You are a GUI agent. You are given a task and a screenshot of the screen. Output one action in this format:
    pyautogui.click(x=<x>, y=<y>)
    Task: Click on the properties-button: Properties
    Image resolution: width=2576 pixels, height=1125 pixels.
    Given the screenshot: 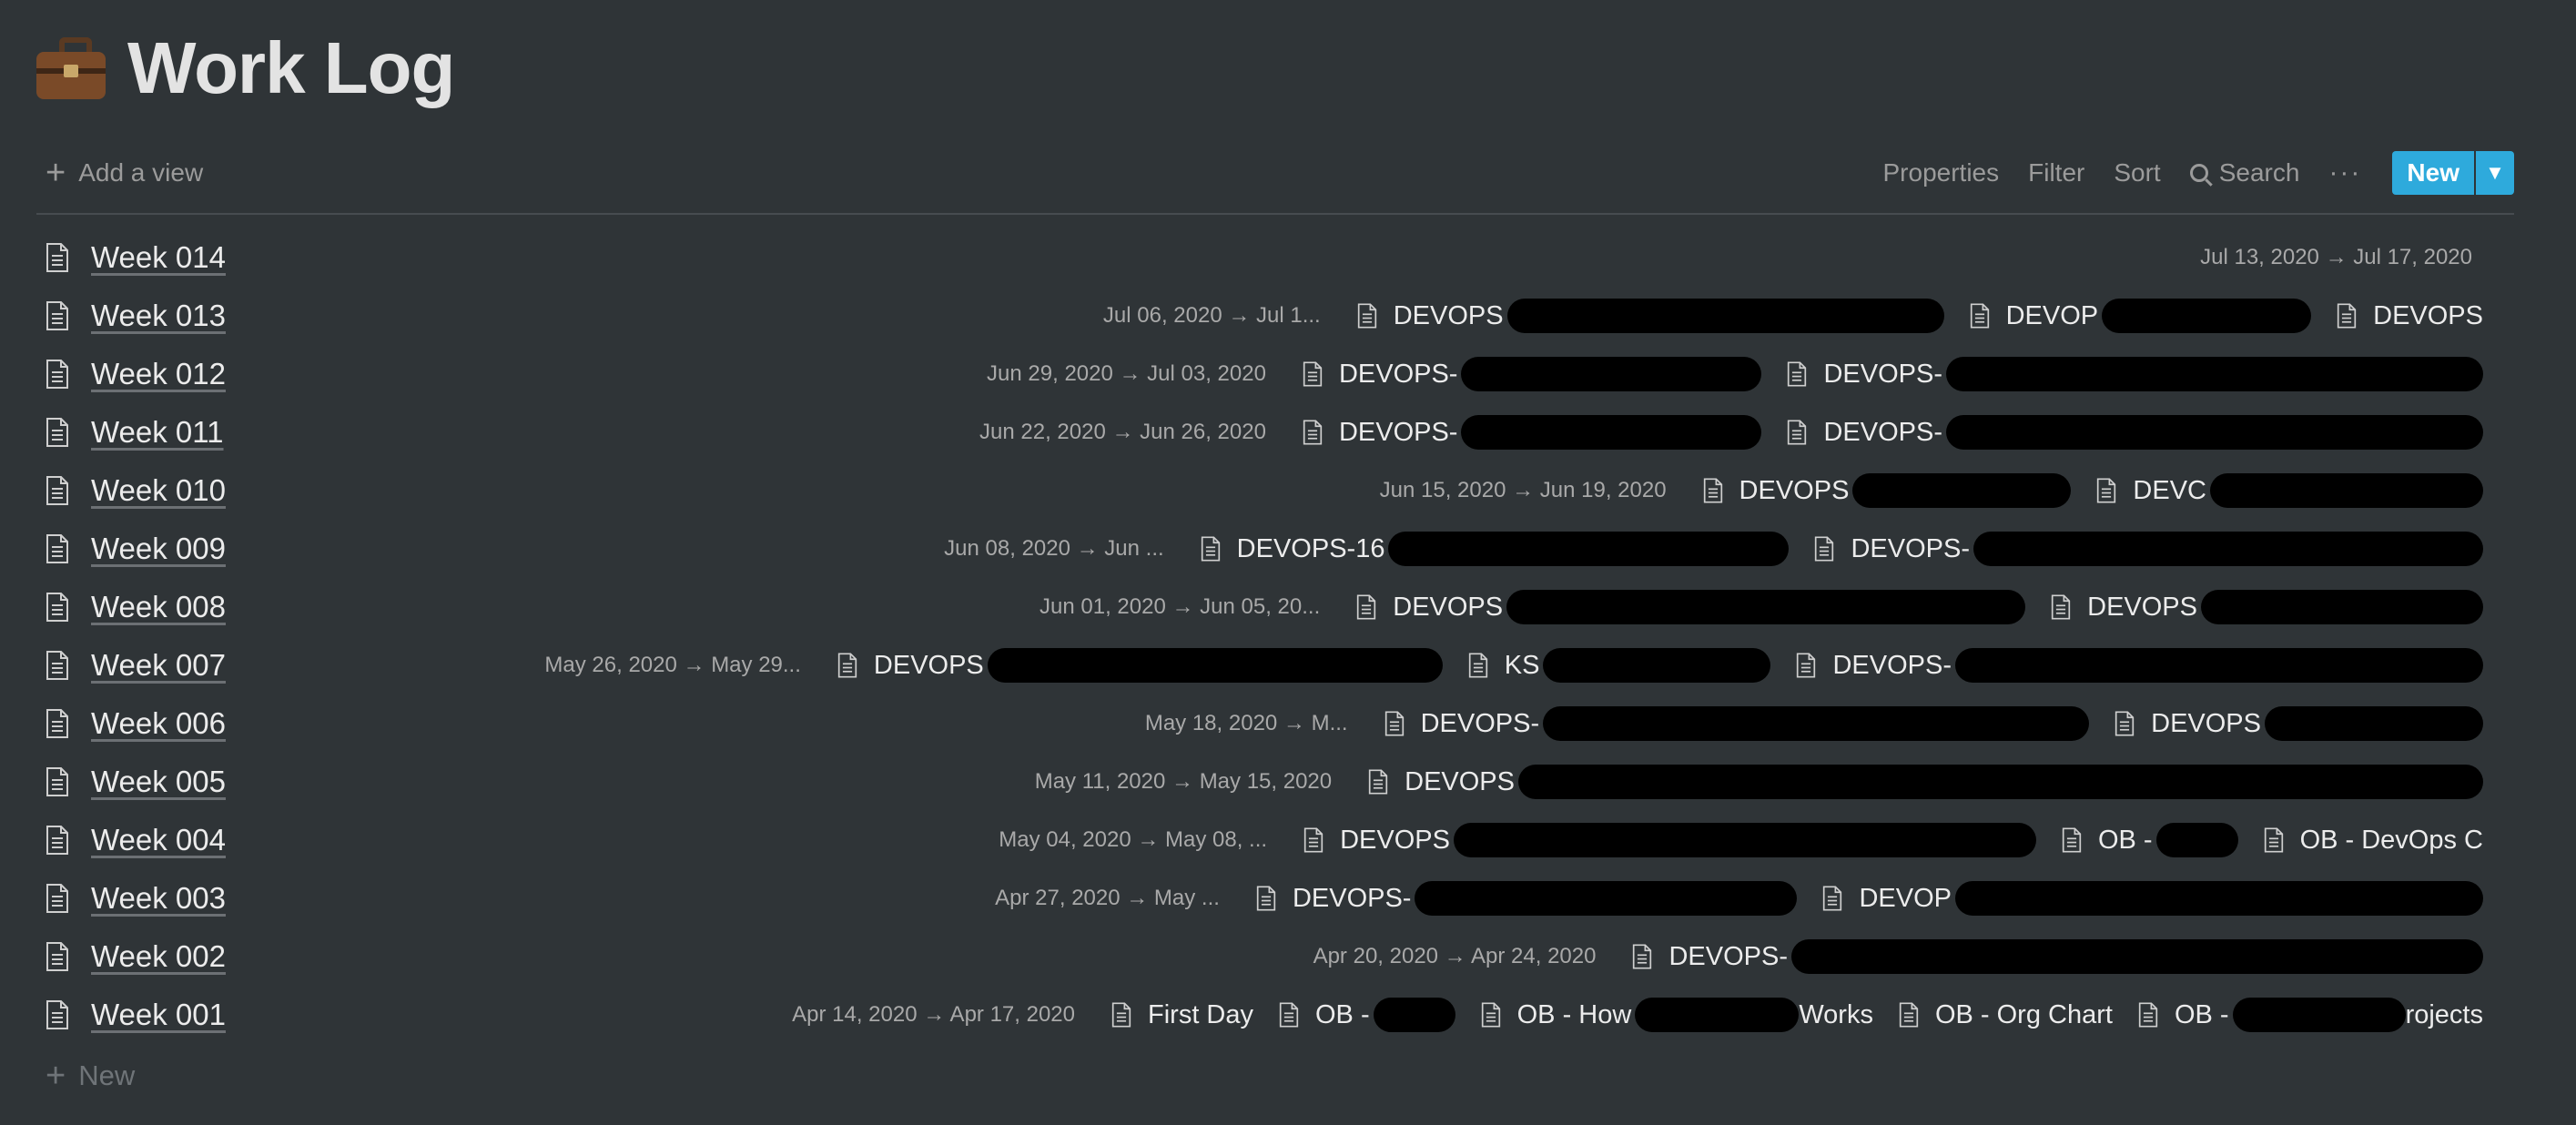 What is the action you would take?
    pyautogui.click(x=1941, y=173)
    